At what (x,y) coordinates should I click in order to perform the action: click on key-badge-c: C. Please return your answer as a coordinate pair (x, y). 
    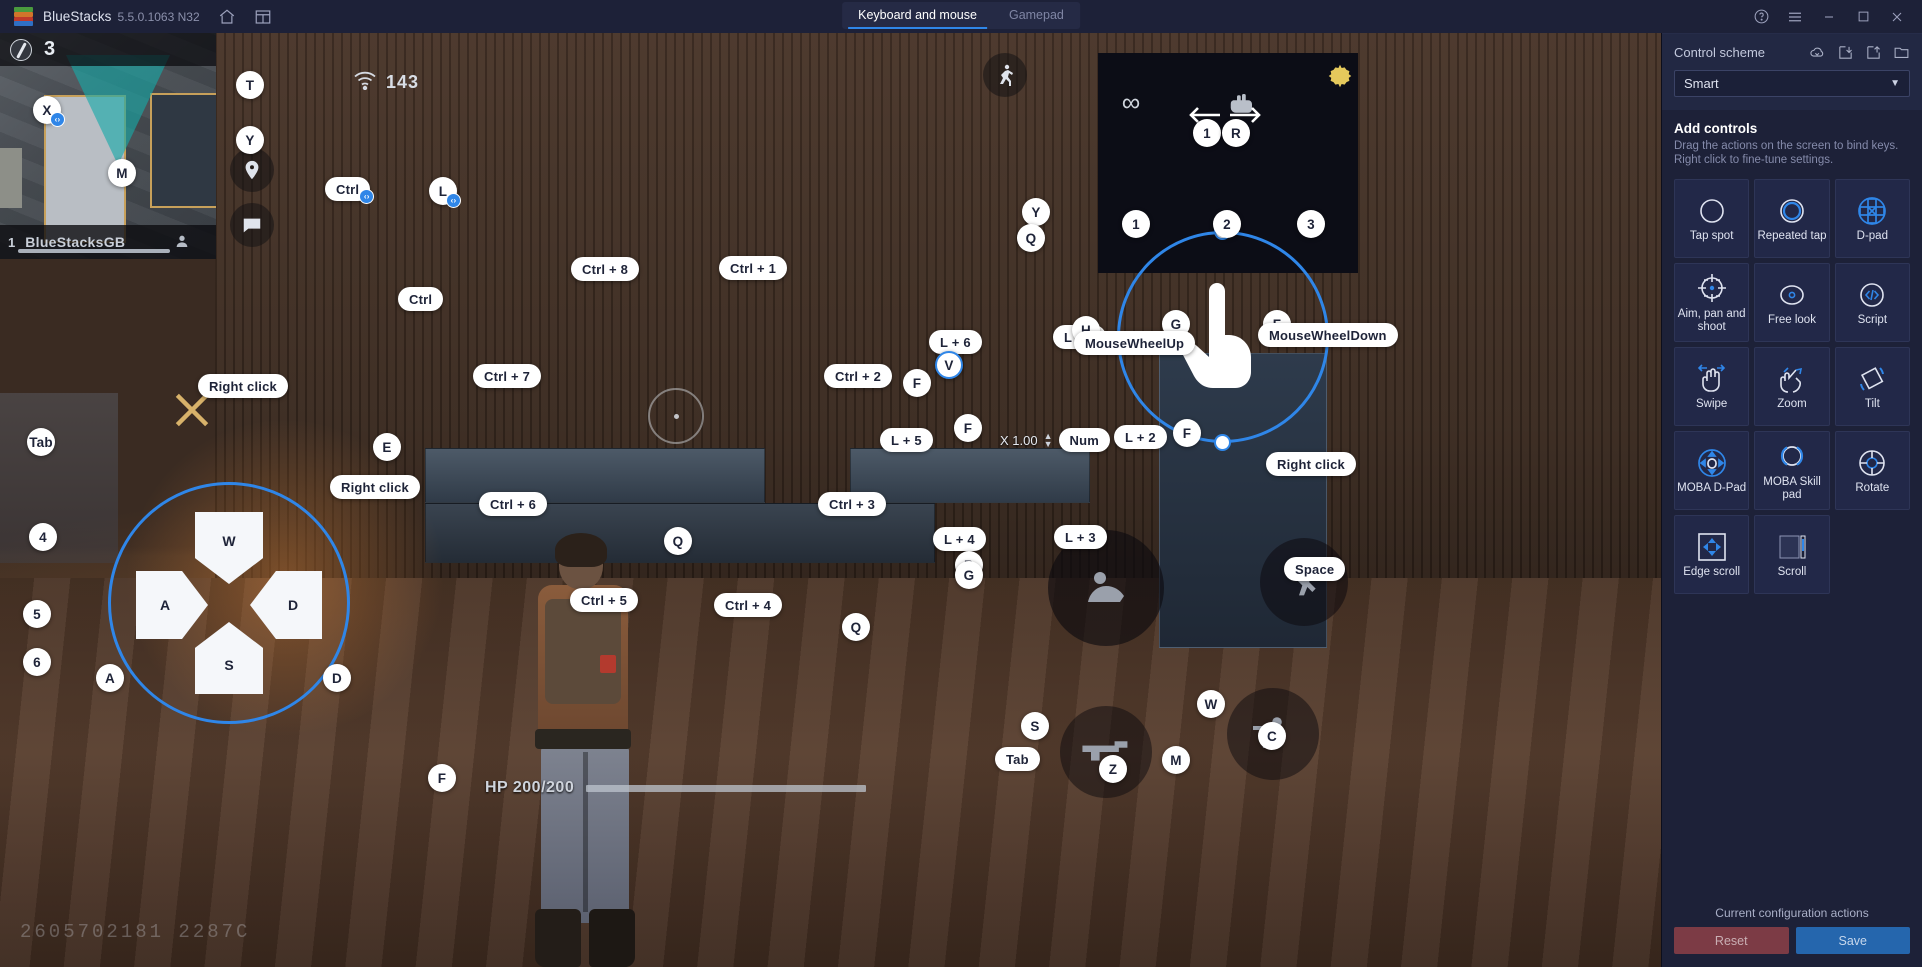
    Looking at the image, I should click on (1272, 736).